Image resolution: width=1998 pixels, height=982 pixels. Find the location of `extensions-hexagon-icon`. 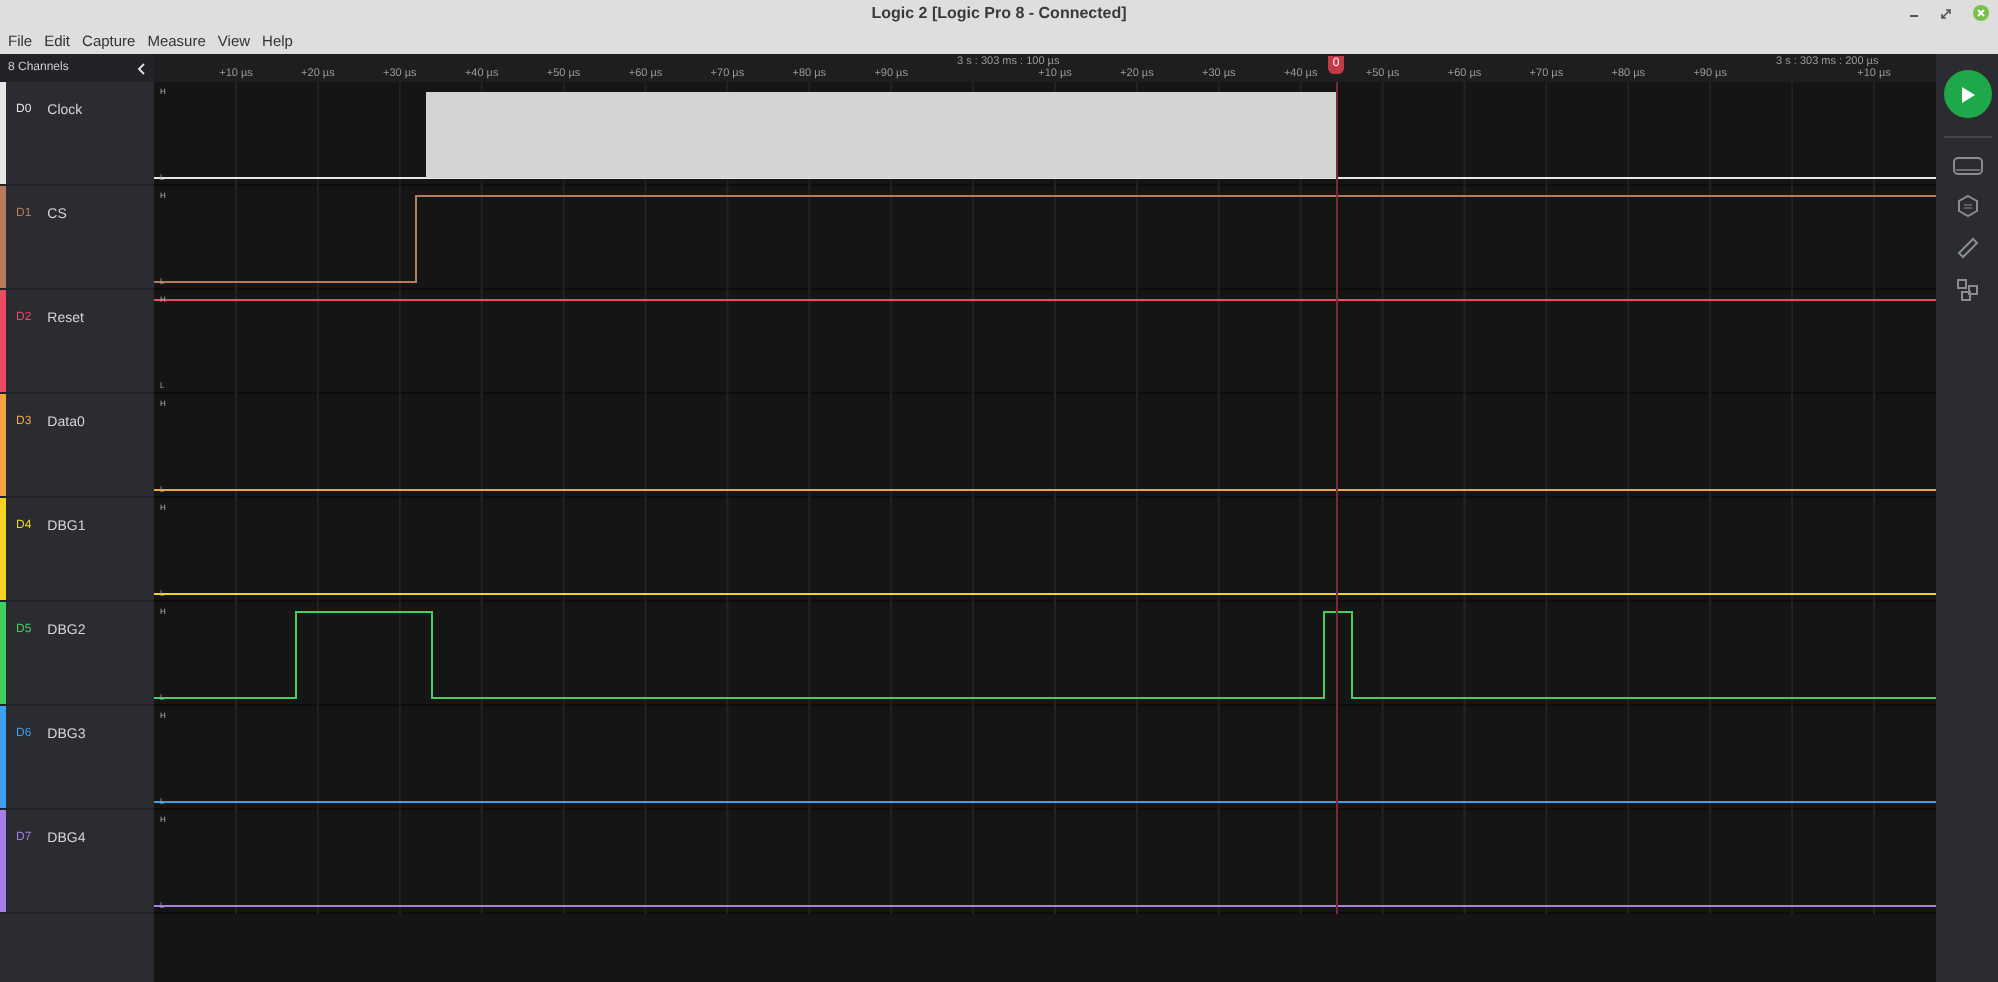

extensions-hexagon-icon is located at coordinates (1967, 206).